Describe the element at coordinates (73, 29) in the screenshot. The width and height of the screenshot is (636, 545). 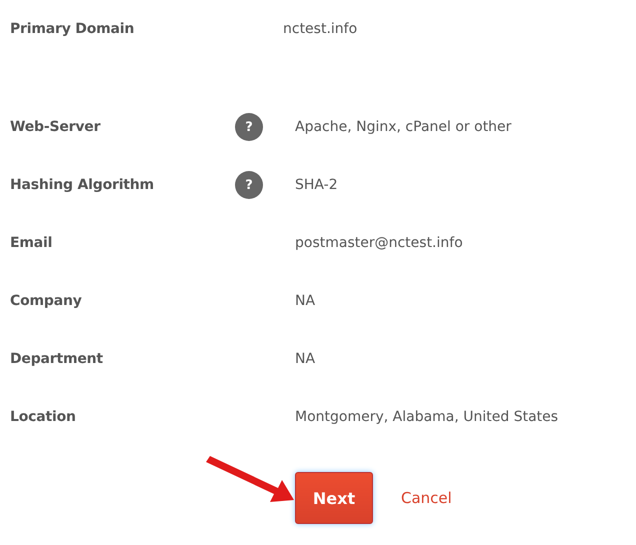
I see `field-label: Primary Domain` at that location.